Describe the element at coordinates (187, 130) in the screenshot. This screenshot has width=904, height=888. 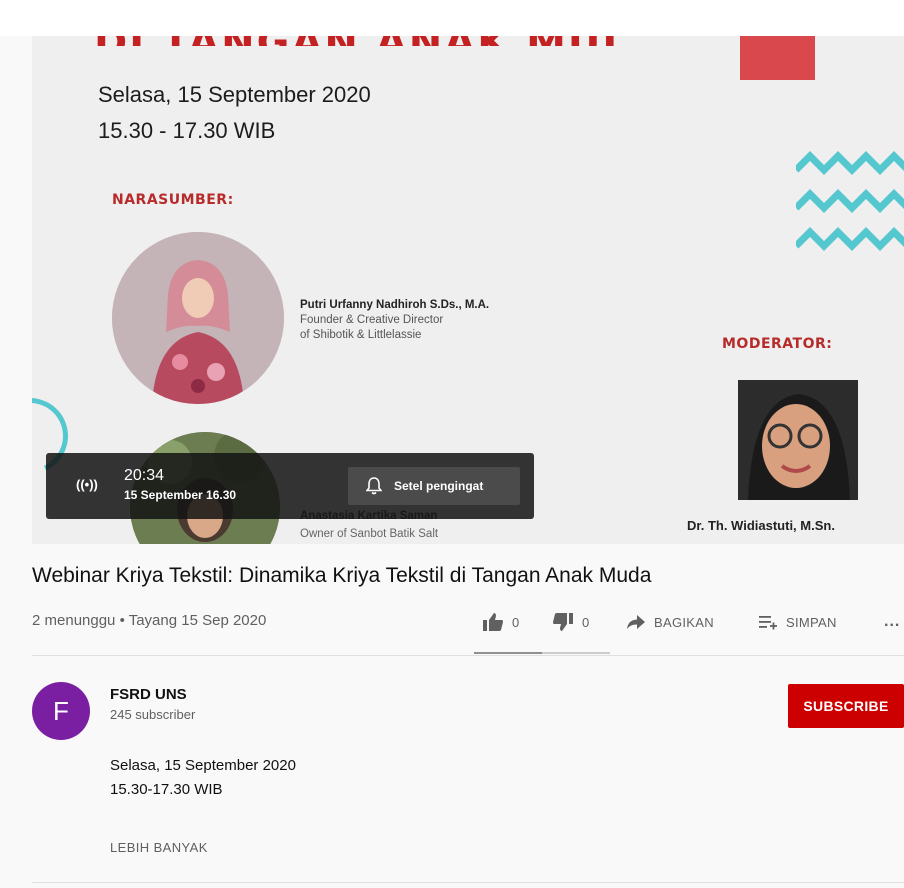
I see `event-time: 15.30 - 17.30 WIB` at that location.